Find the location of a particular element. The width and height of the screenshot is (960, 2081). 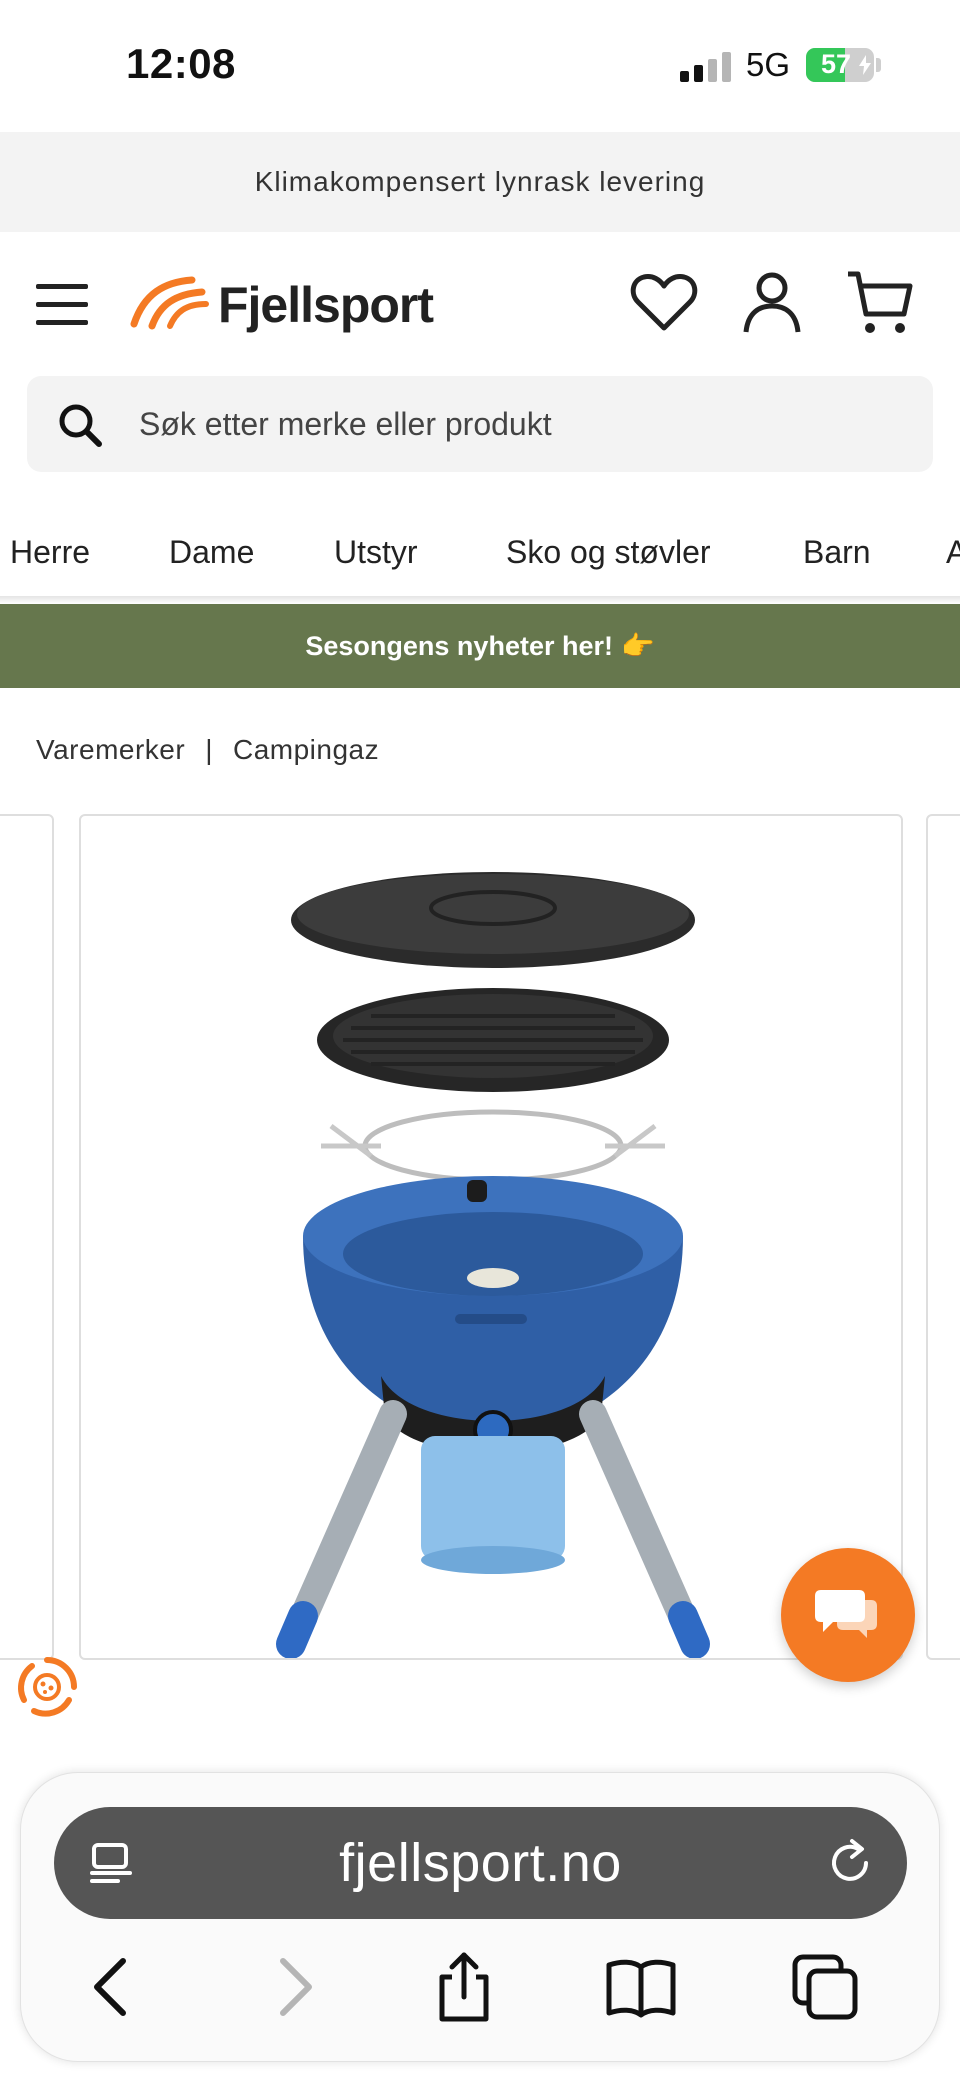

search-bar is located at coordinates (480, 424).